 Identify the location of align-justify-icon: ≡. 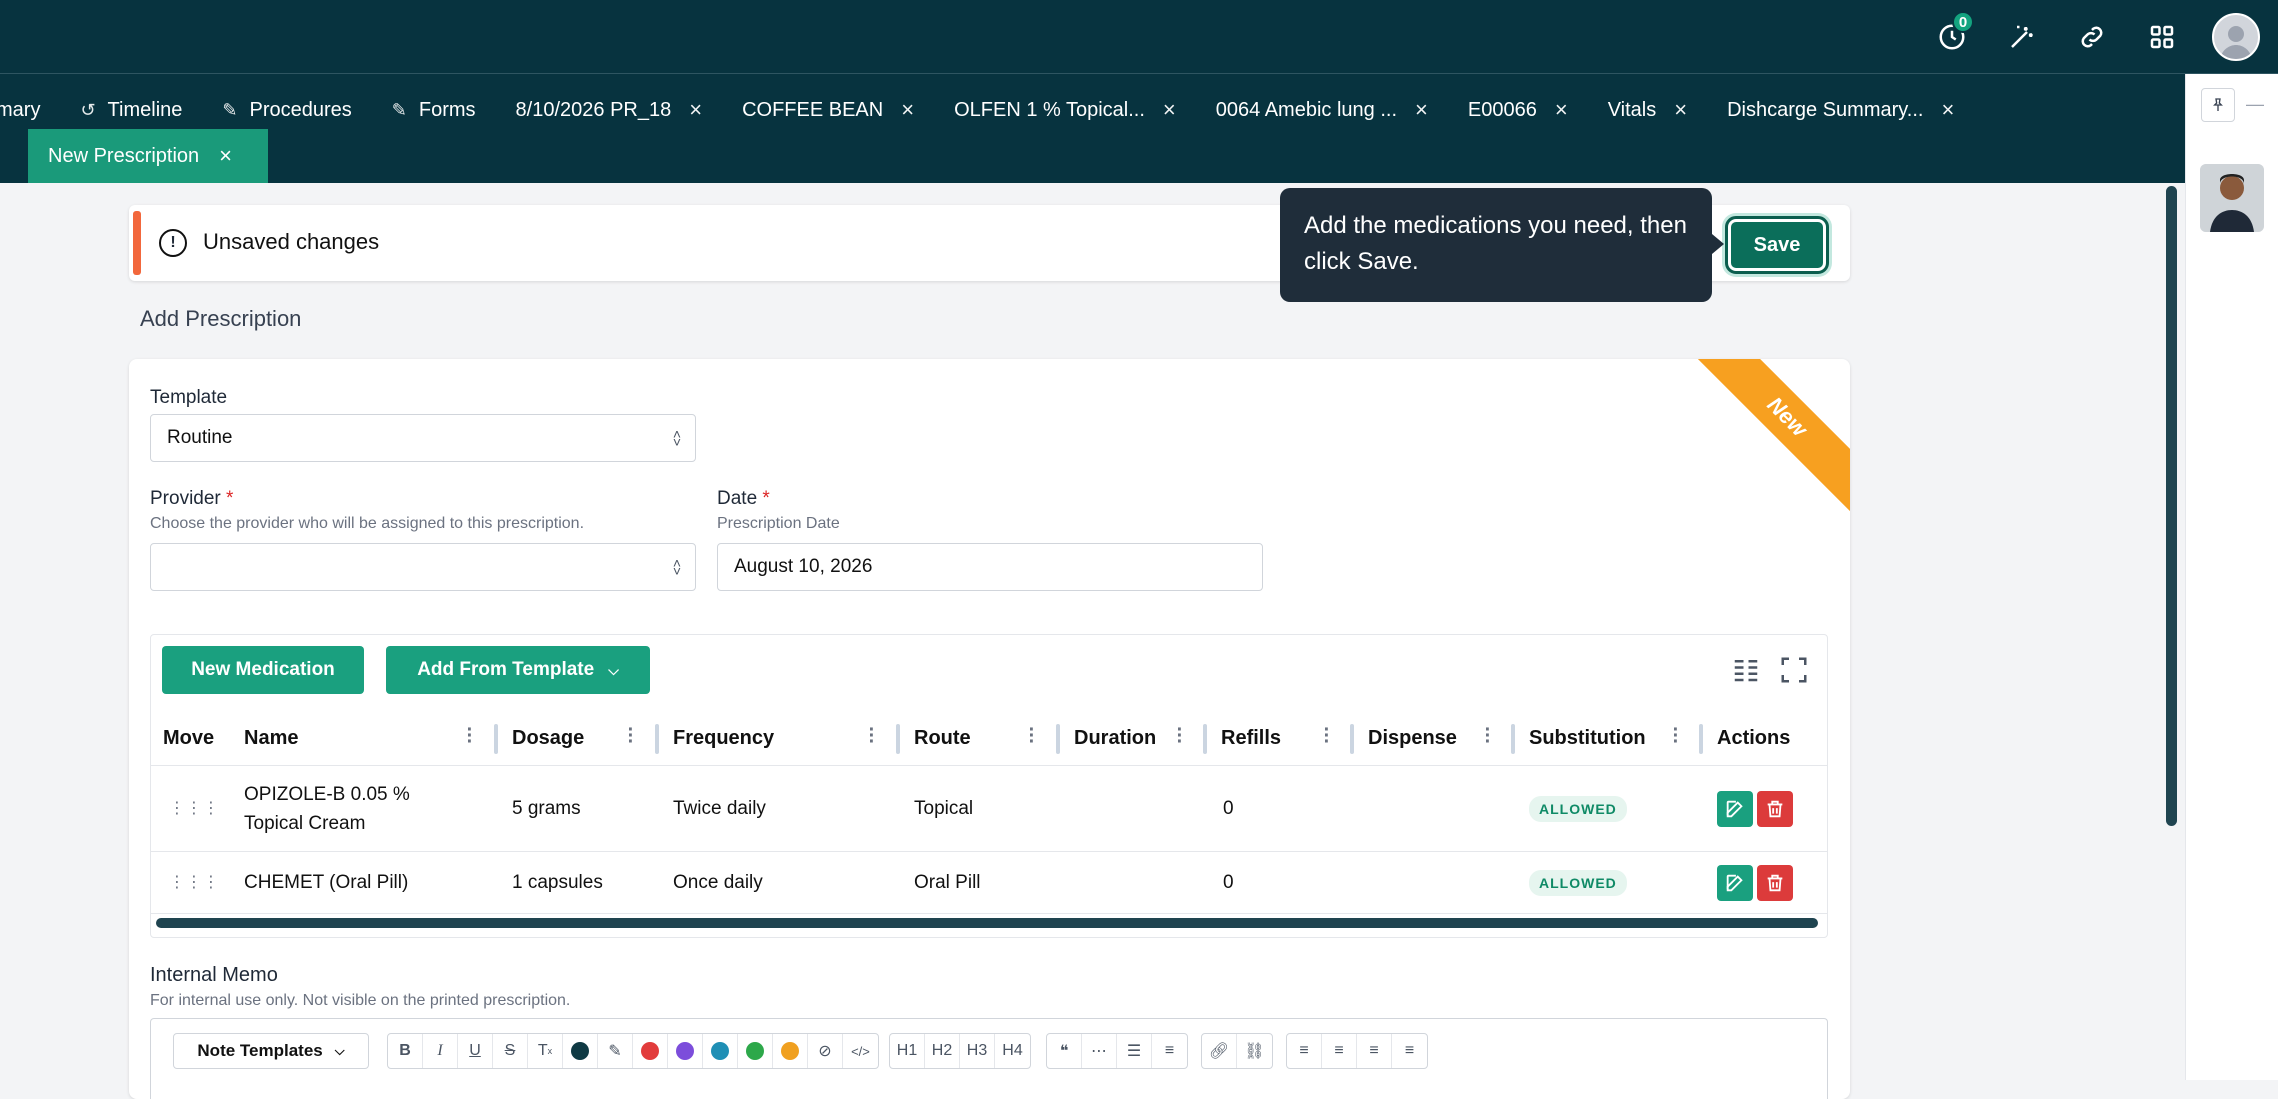
(1374, 1051).